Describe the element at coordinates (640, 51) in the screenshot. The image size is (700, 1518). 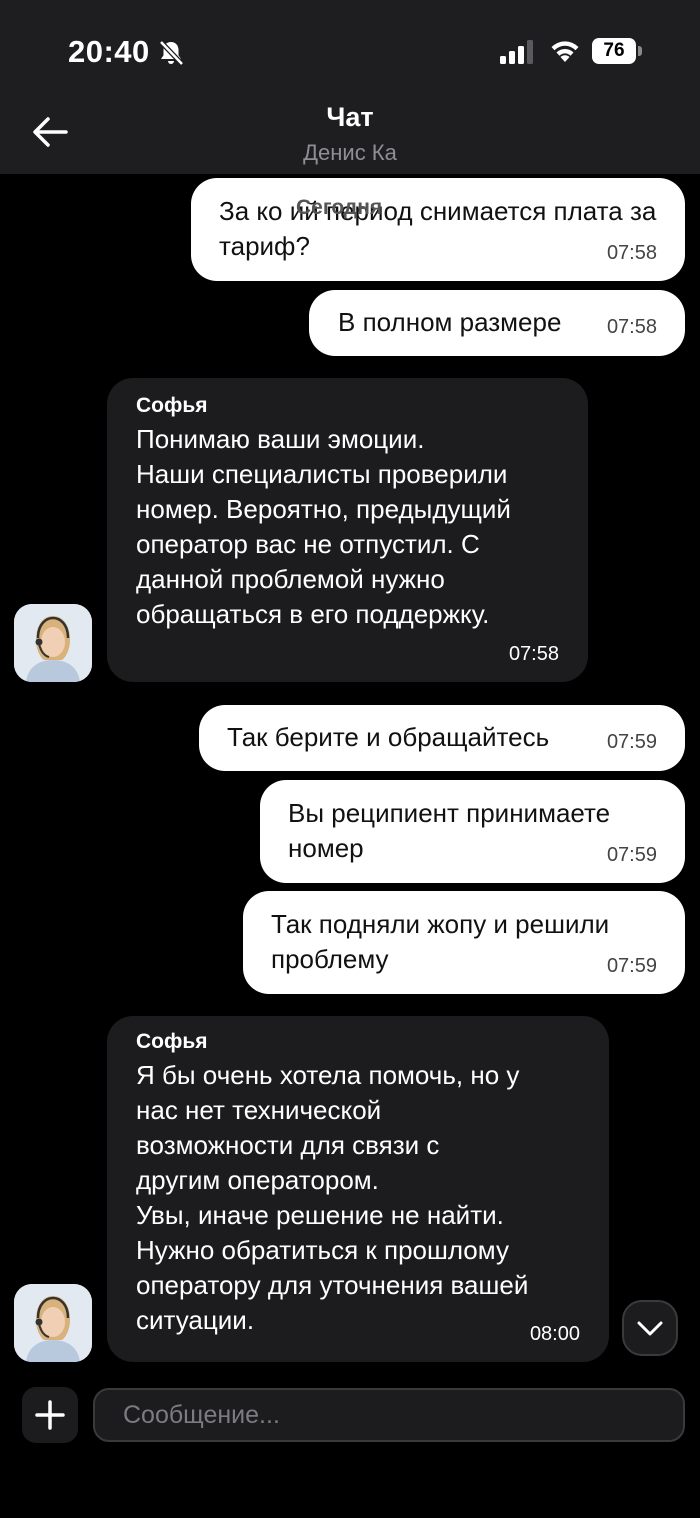
I see `battery-nub` at that location.